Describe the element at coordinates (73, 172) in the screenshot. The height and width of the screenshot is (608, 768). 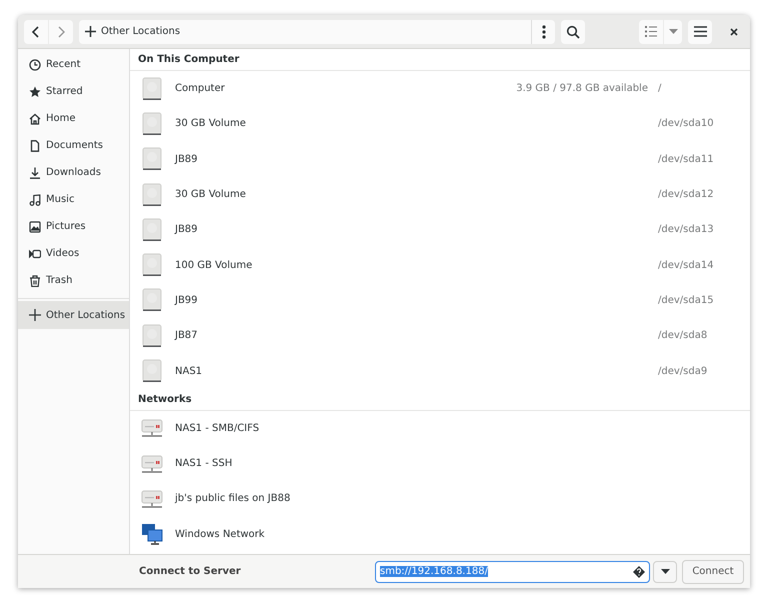
I see `sidebar-item: Downloads` at that location.